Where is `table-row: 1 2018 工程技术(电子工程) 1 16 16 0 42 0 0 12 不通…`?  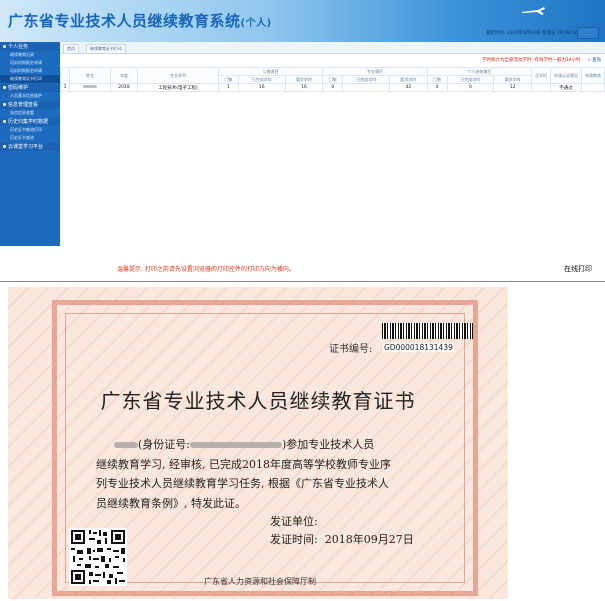 table-row: 1 2018 工程技术(电子工程) 1 16 16 0 42 0 0 12 不通… is located at coordinates (332, 87).